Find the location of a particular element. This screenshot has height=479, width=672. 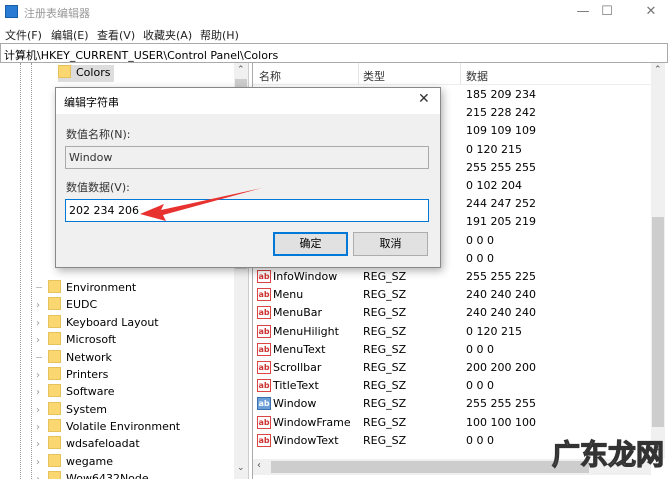

tree-item-label: Environment is located at coordinates (101, 287).